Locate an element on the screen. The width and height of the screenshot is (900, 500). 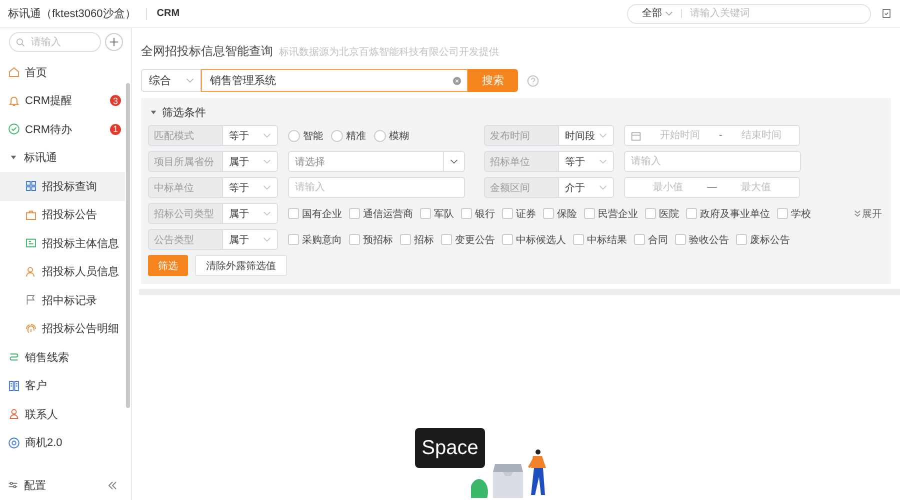
page-subtitle: 标讯数据源为北京百炼智能科技有限公司开发提供 is located at coordinates (389, 52).